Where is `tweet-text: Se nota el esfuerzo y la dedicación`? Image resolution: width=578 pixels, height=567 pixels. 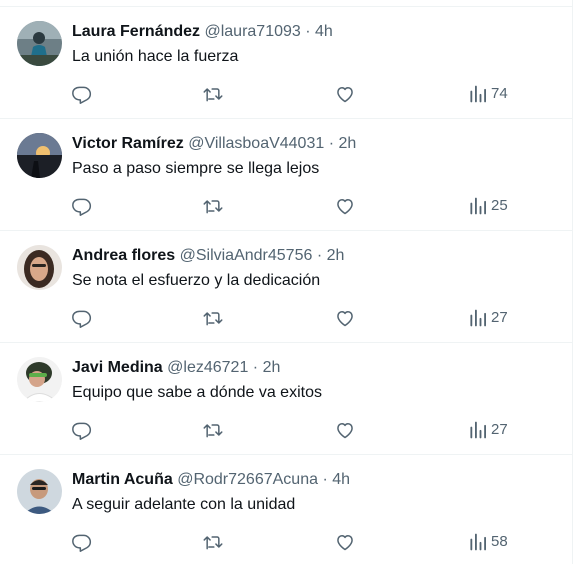
tweet-text: Se nota el esfuerzo y la dedicación is located at coordinates (196, 280).